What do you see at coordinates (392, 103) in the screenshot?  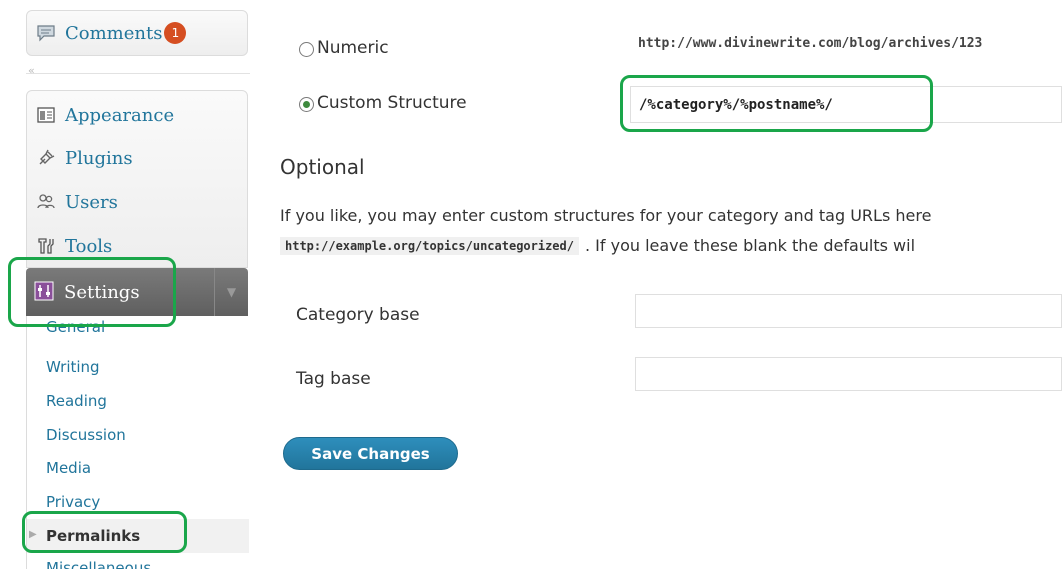 I see `custom-structure-label: Custom Structure` at bounding box center [392, 103].